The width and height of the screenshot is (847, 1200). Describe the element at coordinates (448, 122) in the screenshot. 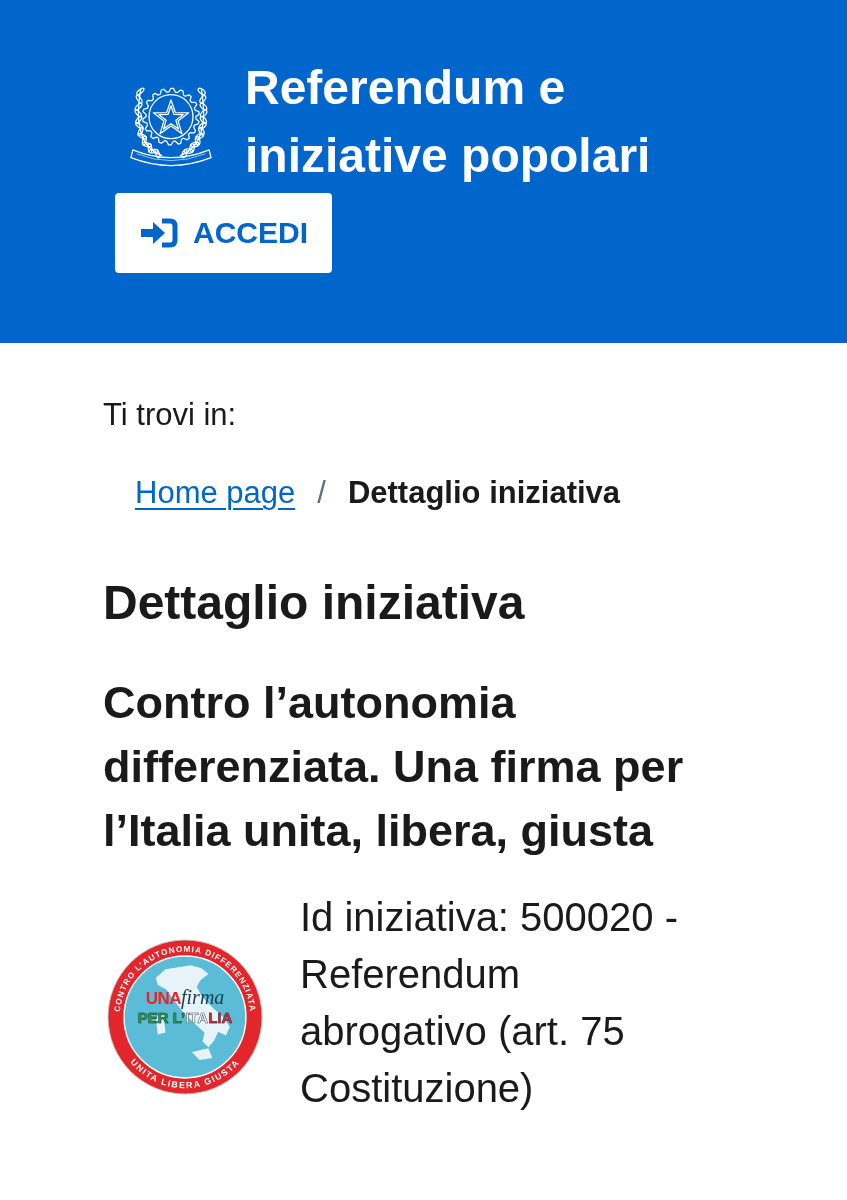

I see `site-title: Referendum e iniziative popolari` at that location.